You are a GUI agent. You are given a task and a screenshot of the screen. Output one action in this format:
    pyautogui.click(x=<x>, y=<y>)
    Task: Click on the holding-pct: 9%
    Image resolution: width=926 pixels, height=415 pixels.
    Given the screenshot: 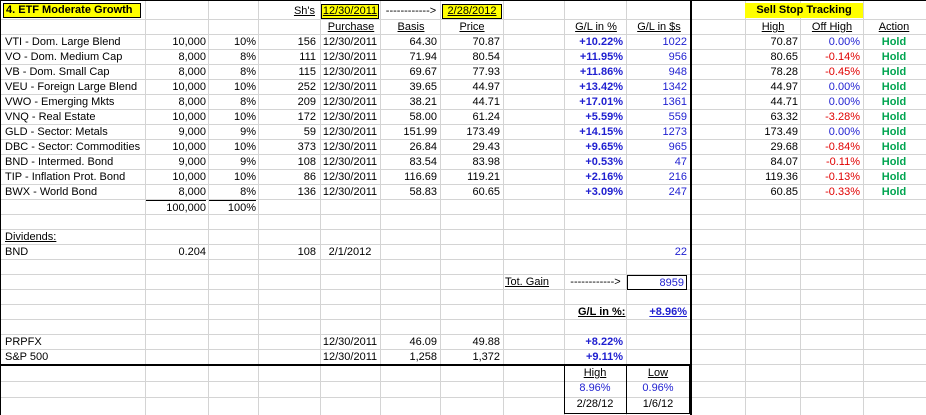 What is the action you would take?
    pyautogui.click(x=232, y=132)
    